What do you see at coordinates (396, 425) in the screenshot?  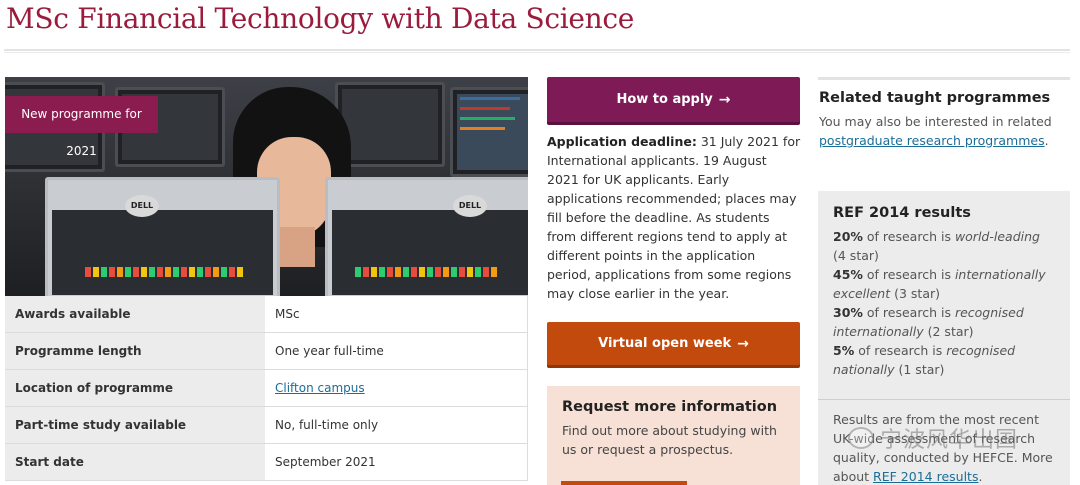 I see `fact-value: No, full-time only` at bounding box center [396, 425].